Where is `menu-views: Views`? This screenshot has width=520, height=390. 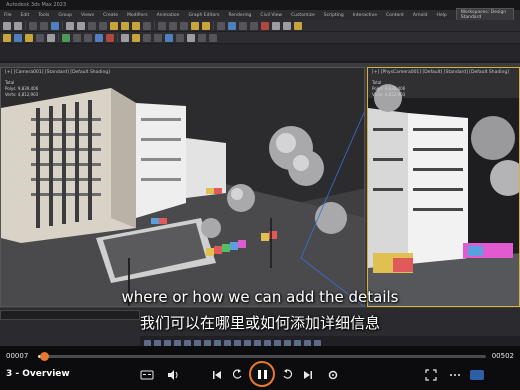
menu-views: Views is located at coordinates (87, 15).